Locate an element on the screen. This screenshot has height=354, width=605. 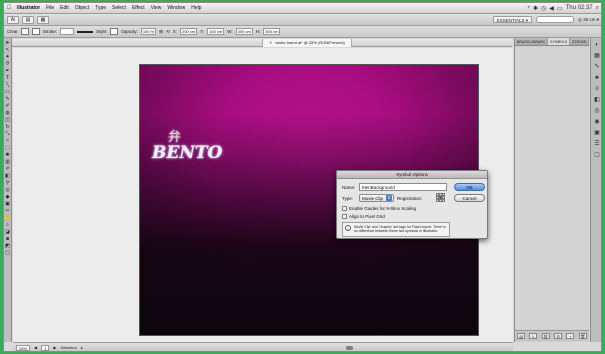
menu-view: View is located at coordinates (156, 8).